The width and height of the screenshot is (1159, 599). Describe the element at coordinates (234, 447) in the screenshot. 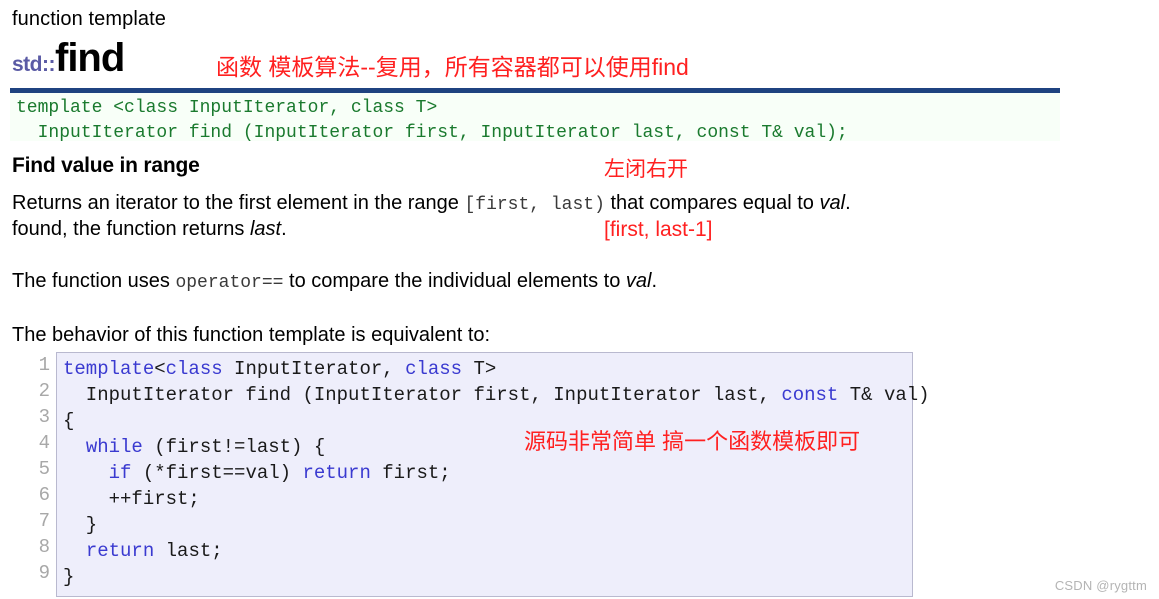

I see `code-text: (first!=last) {` at that location.